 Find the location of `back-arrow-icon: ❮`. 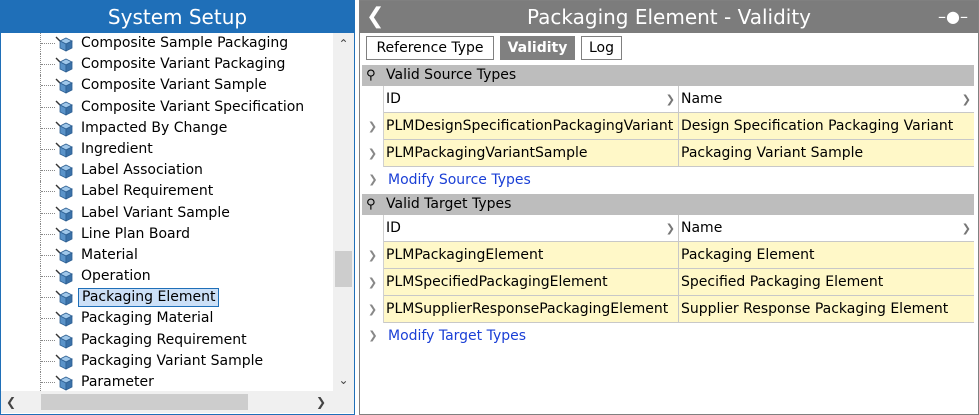

back-arrow-icon: ❮ is located at coordinates (375, 17).